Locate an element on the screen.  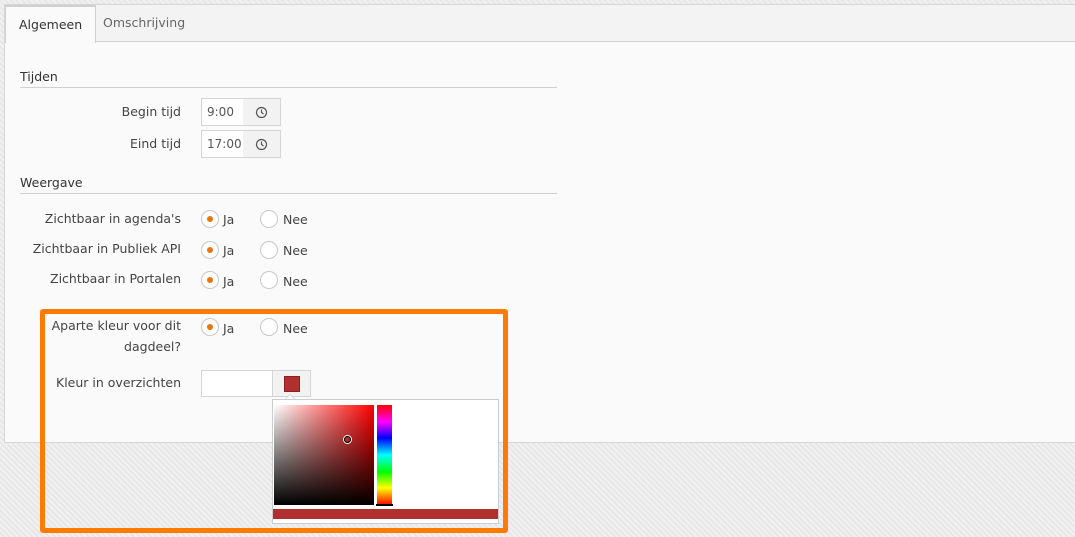
begin-time-label: Begin tijd is located at coordinates (151, 111).